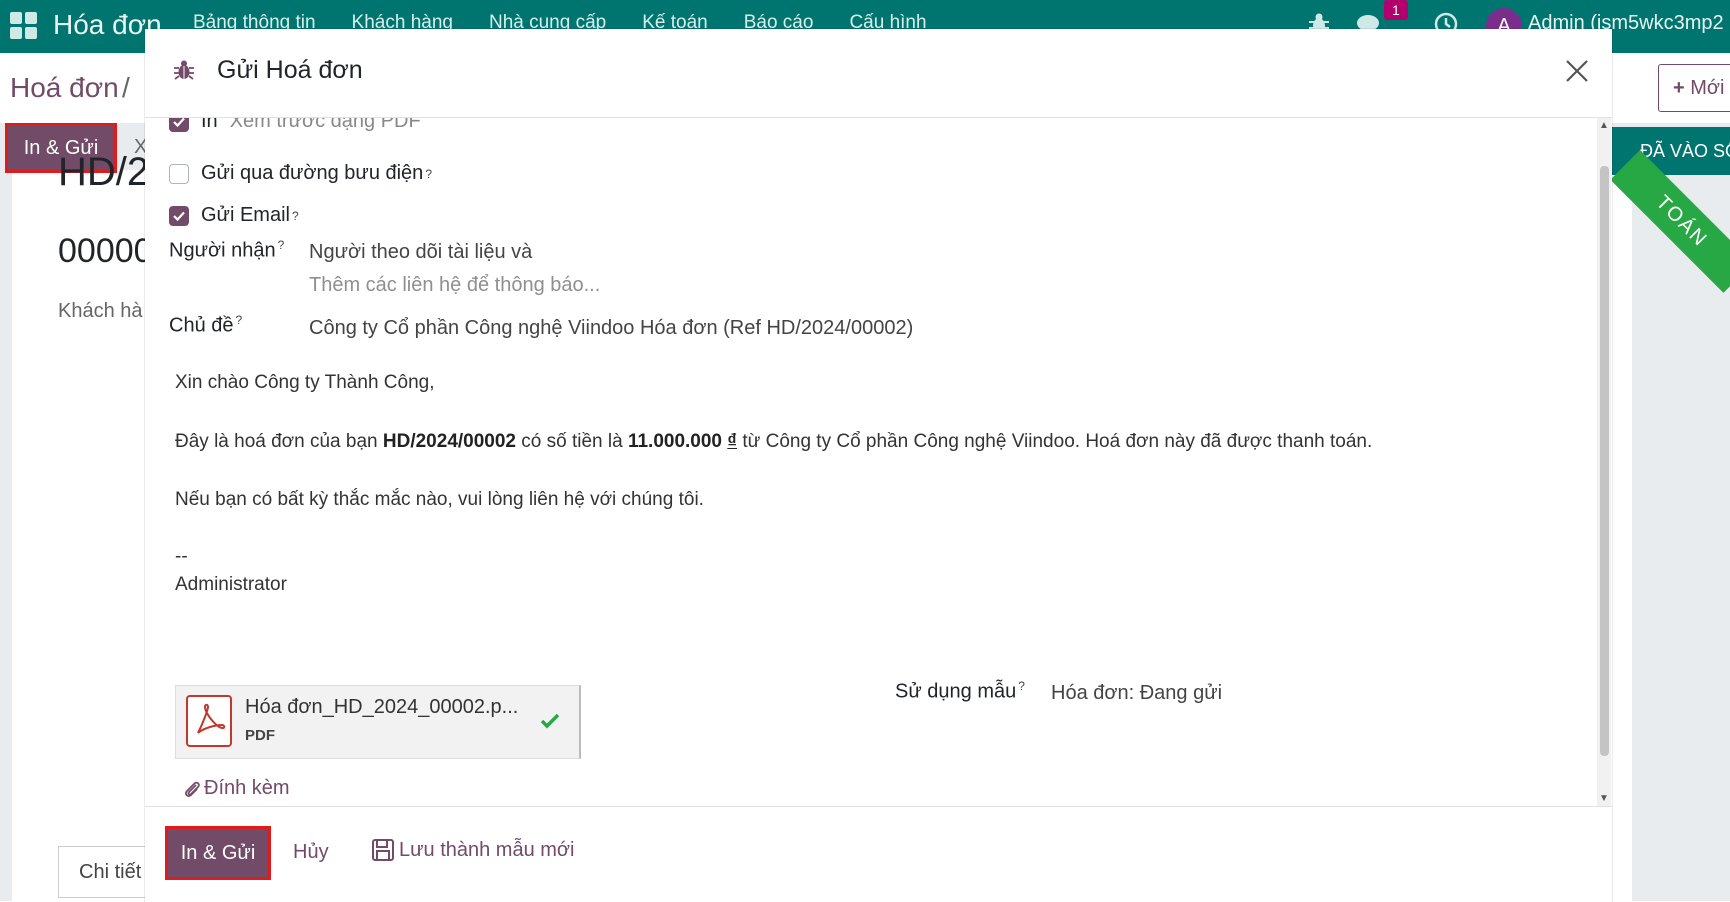  I want to click on save-template-label: Lưu thành mẫu mới, so click(487, 849).